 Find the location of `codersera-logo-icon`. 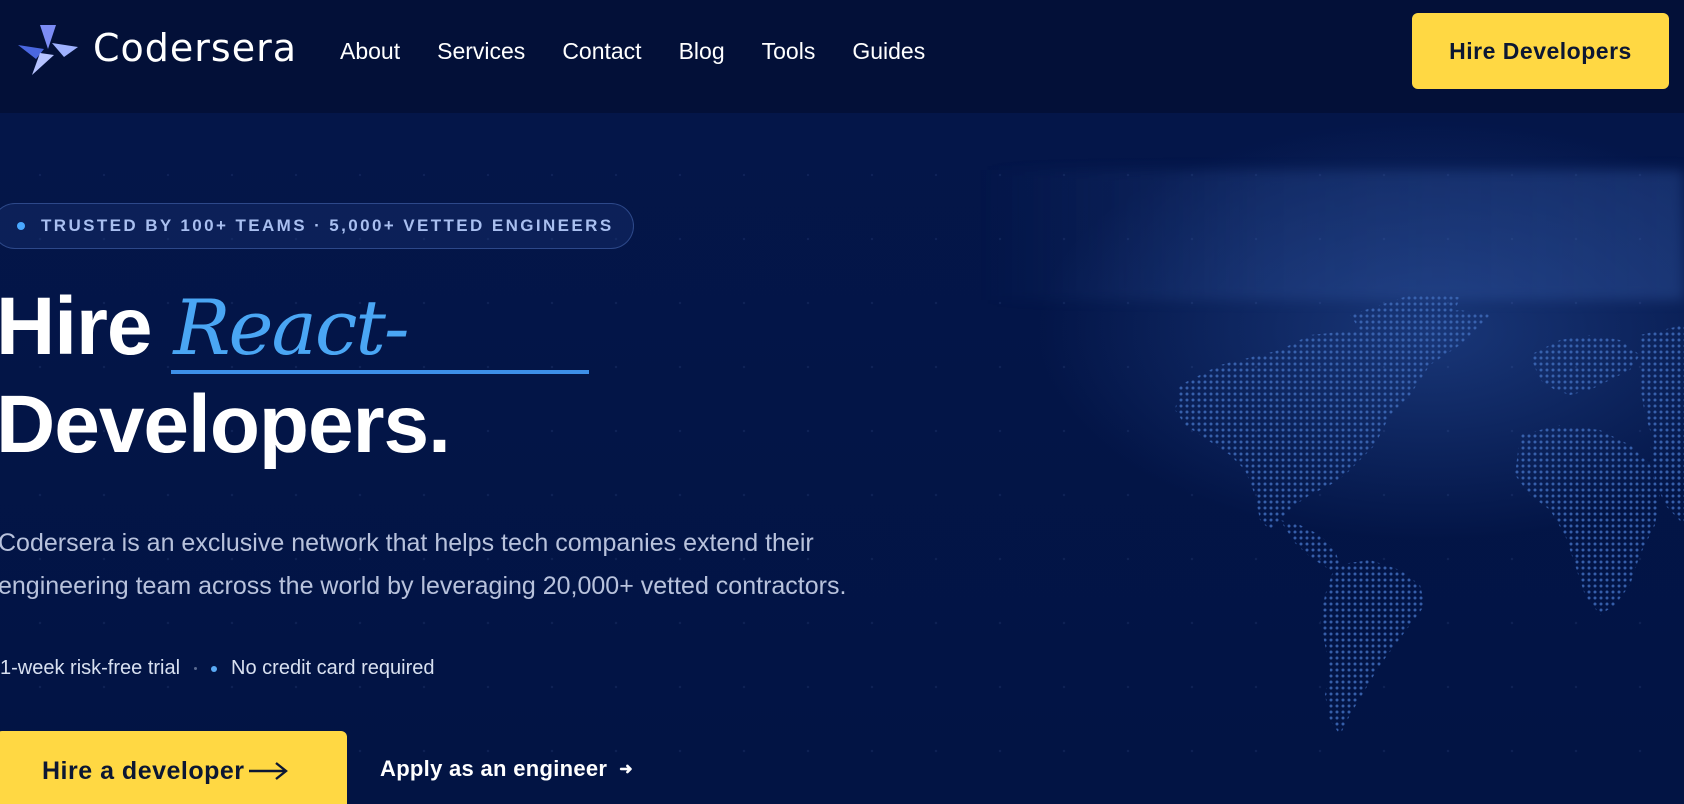

codersera-logo-icon is located at coordinates (48, 50).